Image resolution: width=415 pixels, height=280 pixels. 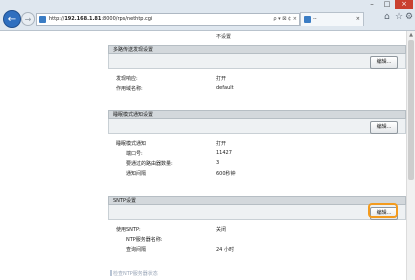 I want to click on partial-row-top: 不设置, so click(x=258, y=37).